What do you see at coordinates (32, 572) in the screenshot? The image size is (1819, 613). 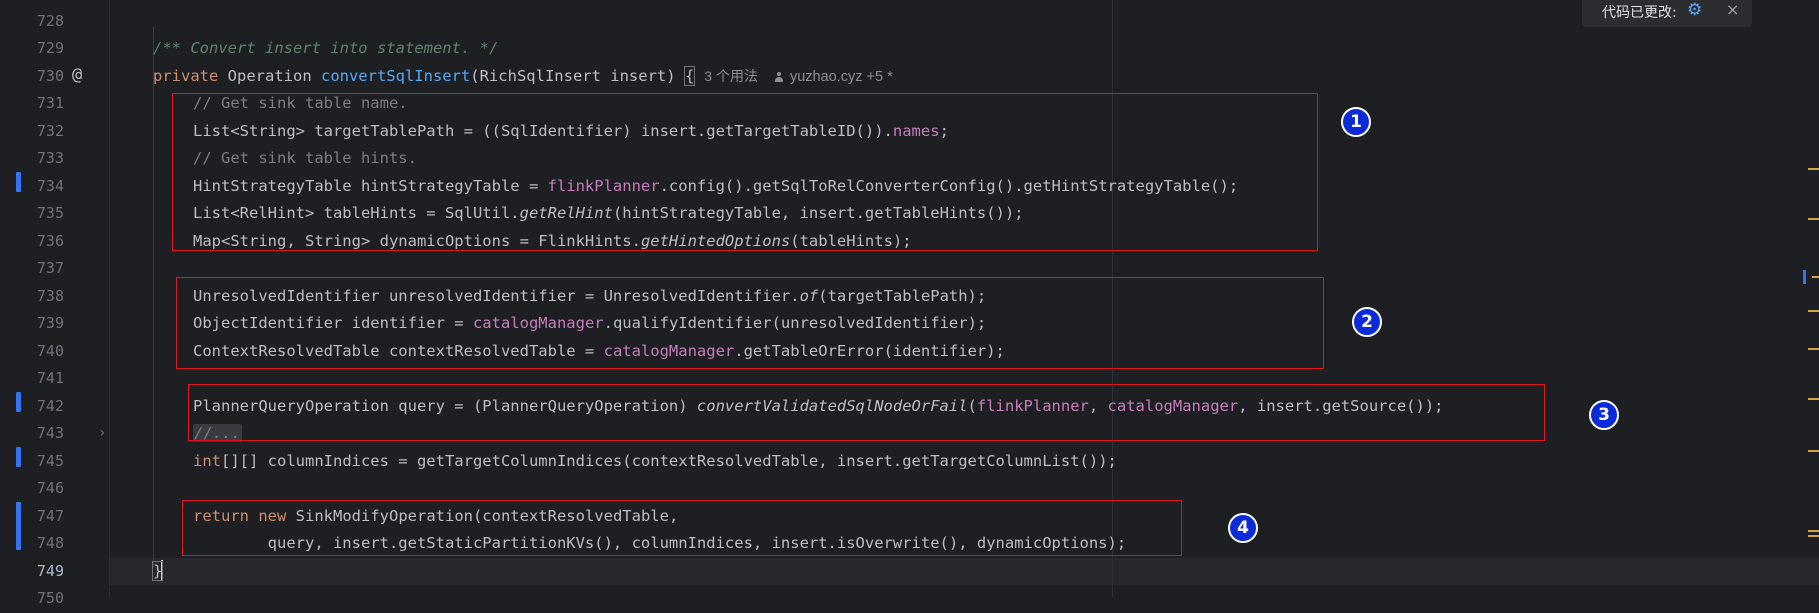 I see `line-number: 749` at bounding box center [32, 572].